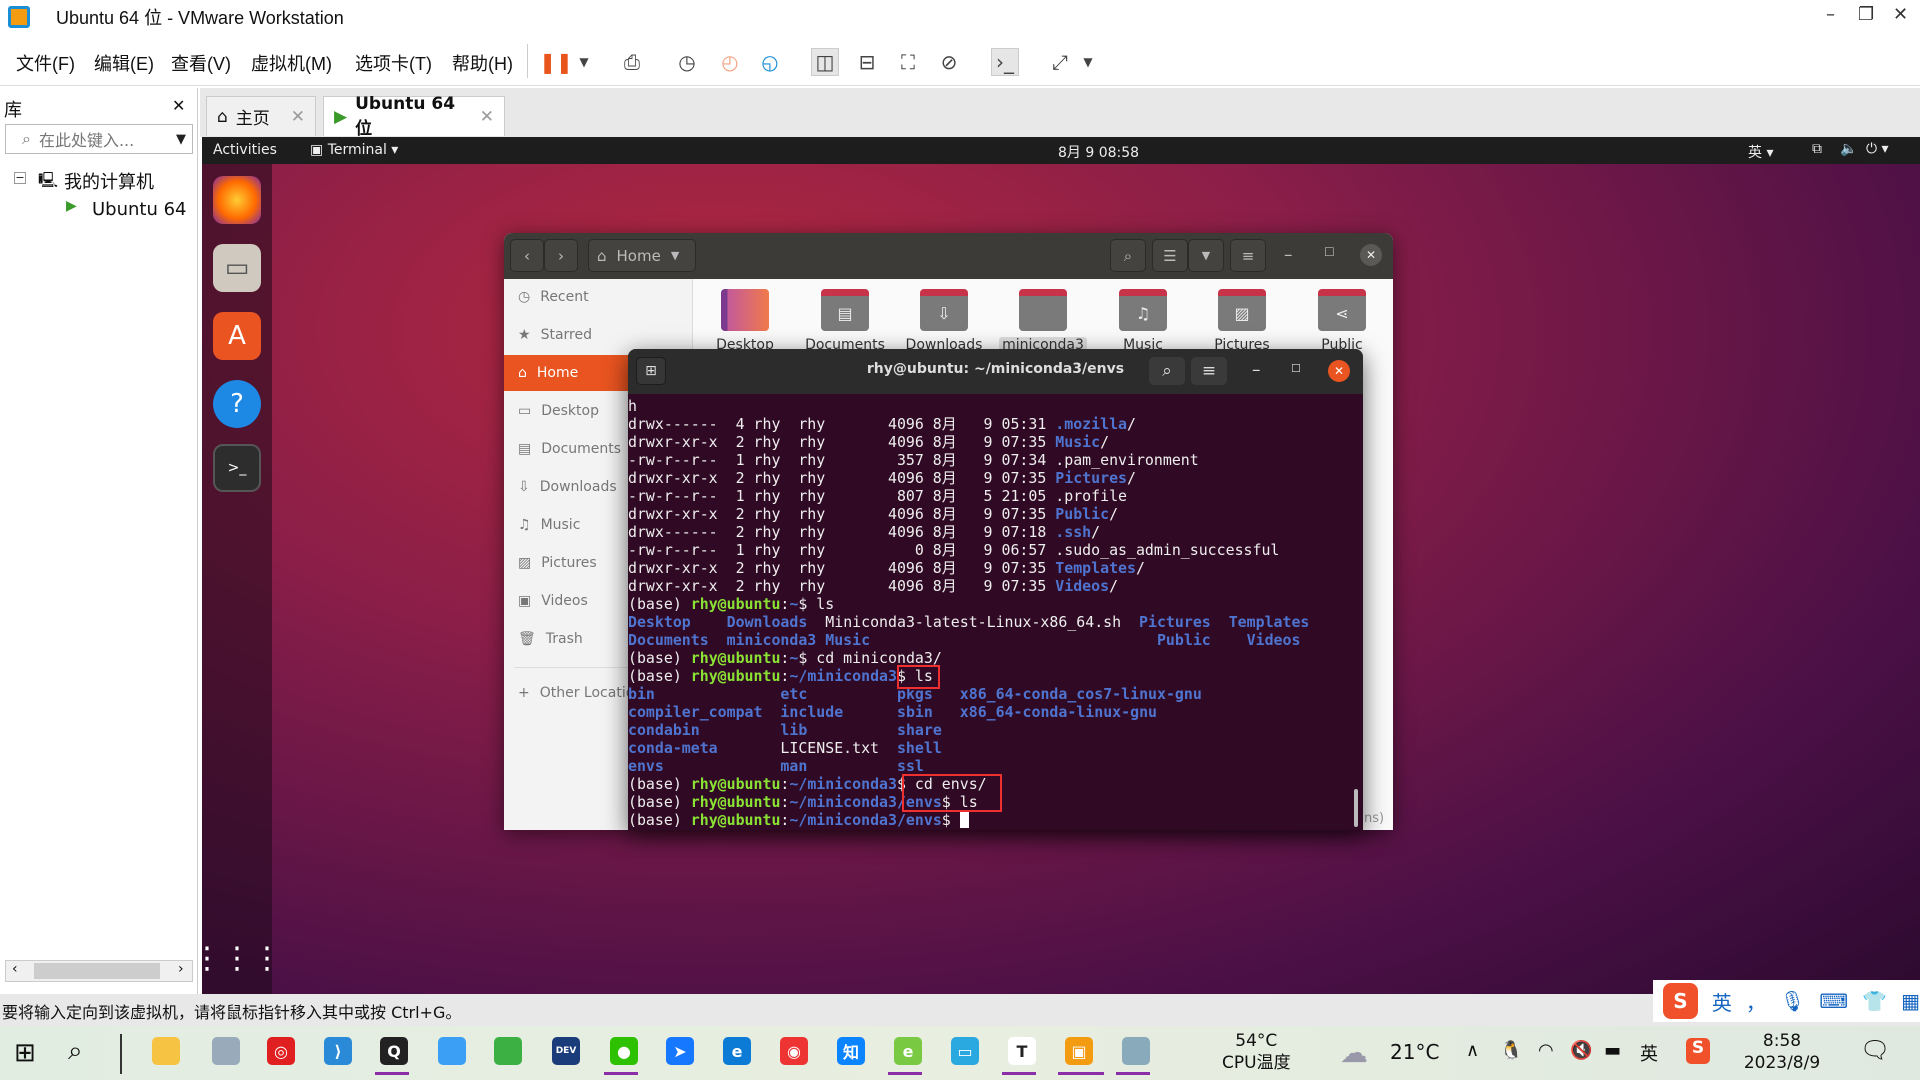 Image resolution: width=1920 pixels, height=1080 pixels. Describe the element at coordinates (1128, 255) in the screenshot. I see `search-button: ⌕` at that location.